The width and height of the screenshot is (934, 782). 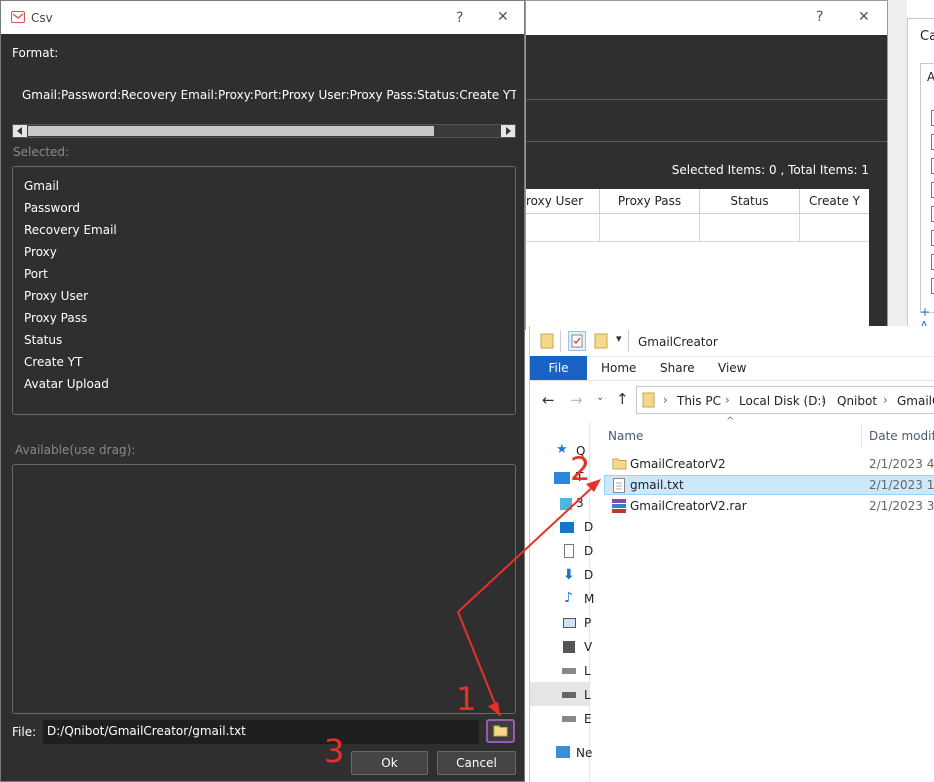 I want to click on step-2-label: 2, so click(x=580, y=469).